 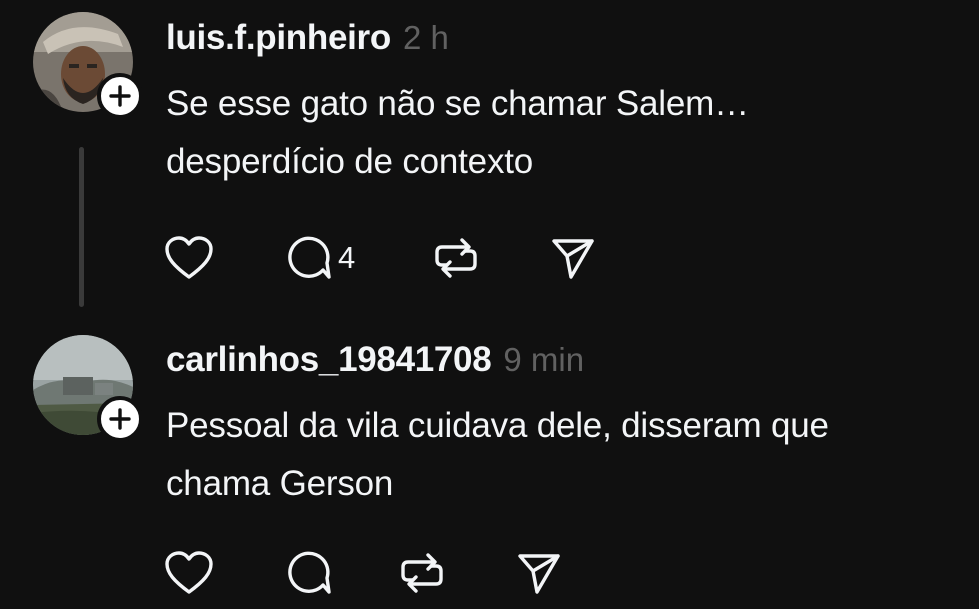 I want to click on action-bar: 4, so click(x=387, y=258).